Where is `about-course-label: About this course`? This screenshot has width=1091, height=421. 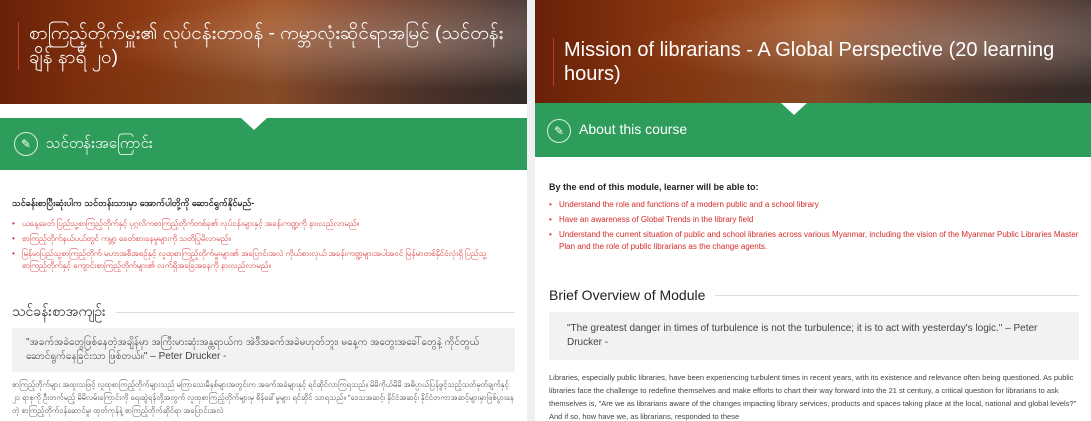 about-course-label: About this course is located at coordinates (633, 129).